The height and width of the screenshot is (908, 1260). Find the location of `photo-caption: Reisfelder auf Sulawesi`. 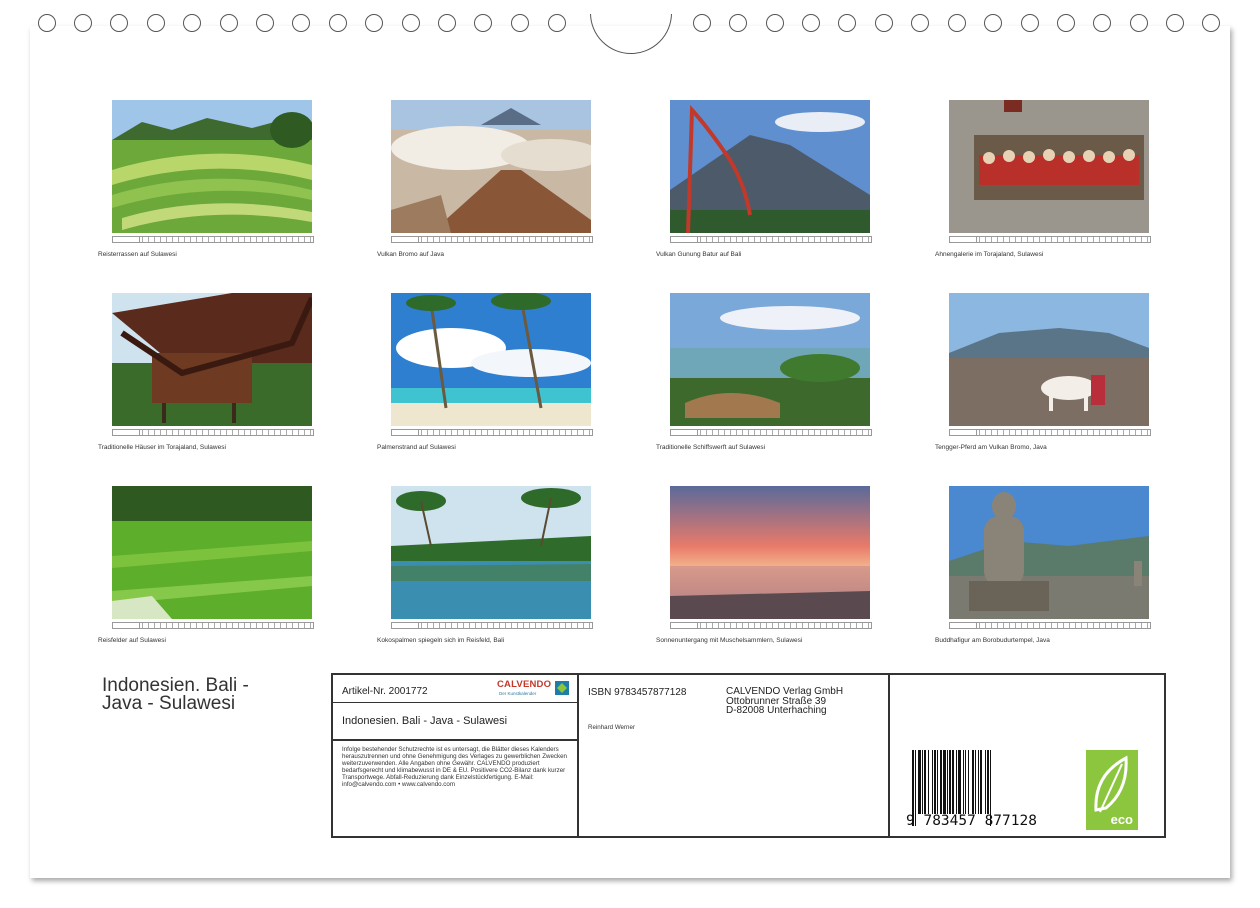

photo-caption: Reisfelder auf Sulawesi is located at coordinates (132, 640).